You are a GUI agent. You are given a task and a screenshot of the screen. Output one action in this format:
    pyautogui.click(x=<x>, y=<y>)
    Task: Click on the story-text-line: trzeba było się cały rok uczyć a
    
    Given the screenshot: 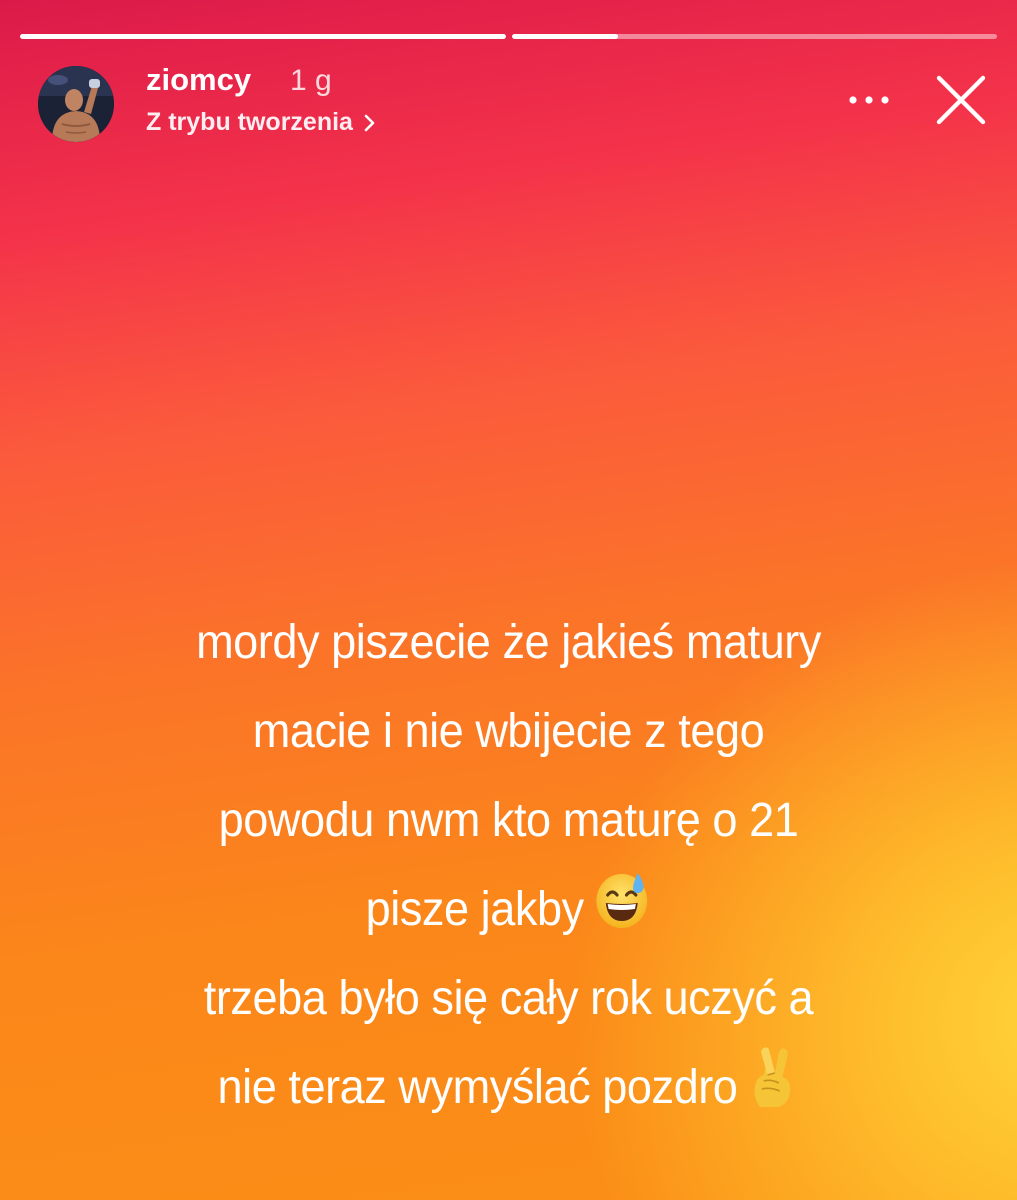 What is the action you would take?
    pyautogui.click(x=508, y=998)
    